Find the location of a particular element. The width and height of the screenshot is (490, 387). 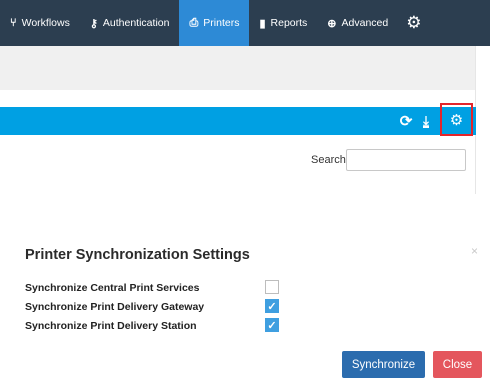

panel-header: ⟳ ⤓ is located at coordinates (238, 121).